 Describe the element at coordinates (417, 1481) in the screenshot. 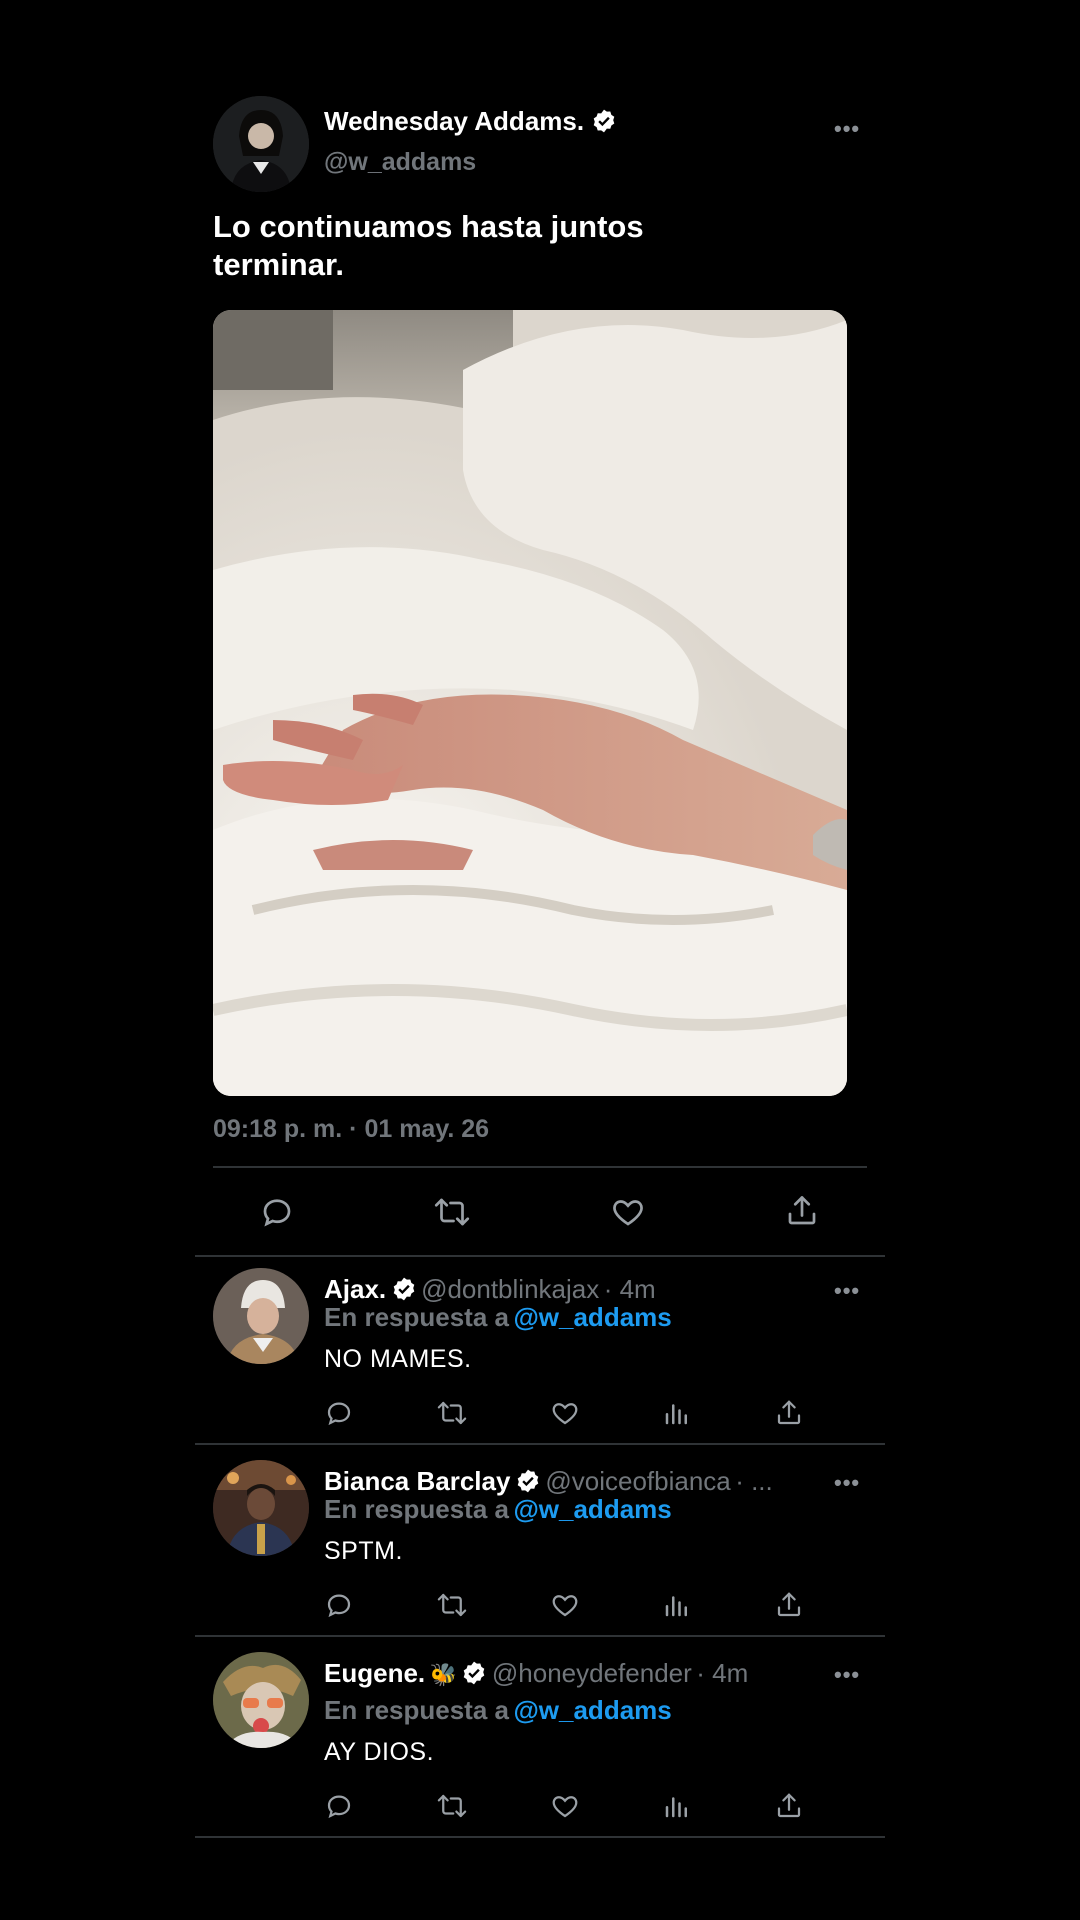

I see `reply-name: Bianca Barclay` at that location.